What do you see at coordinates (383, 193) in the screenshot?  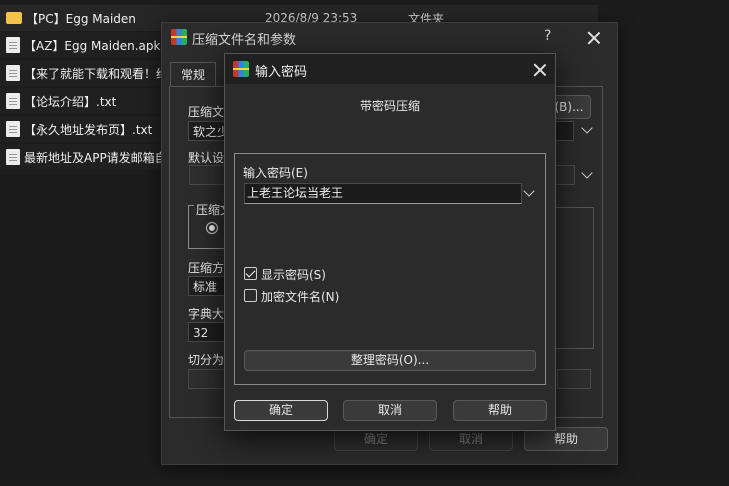 I see `password-input: 上老王论坛当老王` at bounding box center [383, 193].